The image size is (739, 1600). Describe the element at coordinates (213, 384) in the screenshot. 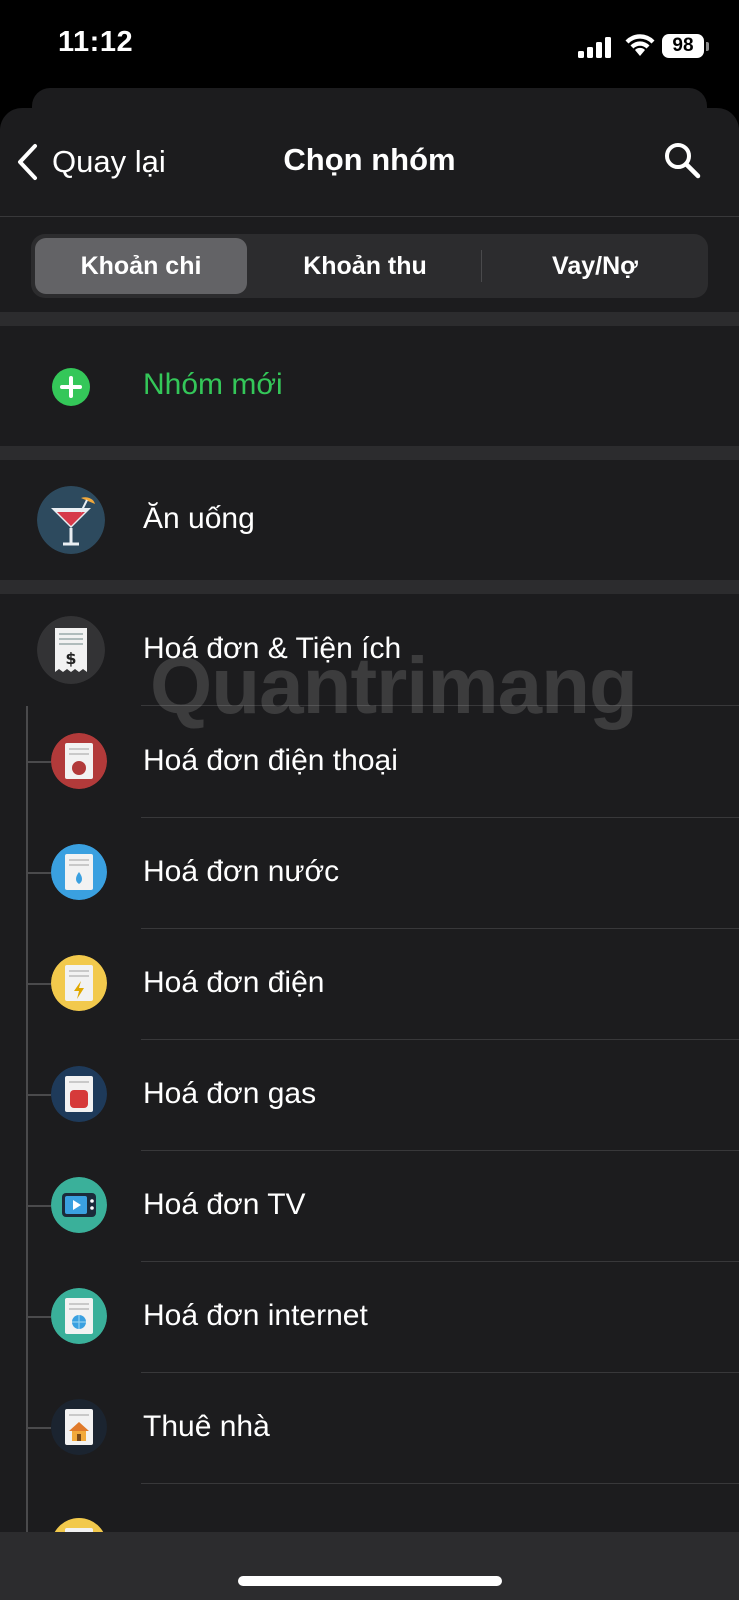

I see `new-group-label: Nhóm mới` at that location.